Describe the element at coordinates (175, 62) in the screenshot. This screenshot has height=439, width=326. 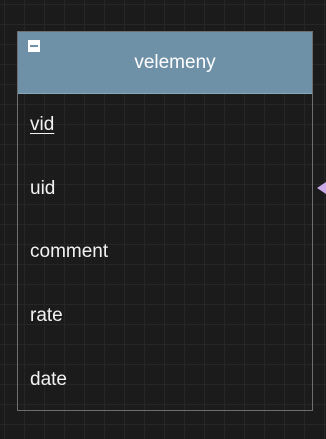
I see `entity-title: velemeny` at that location.